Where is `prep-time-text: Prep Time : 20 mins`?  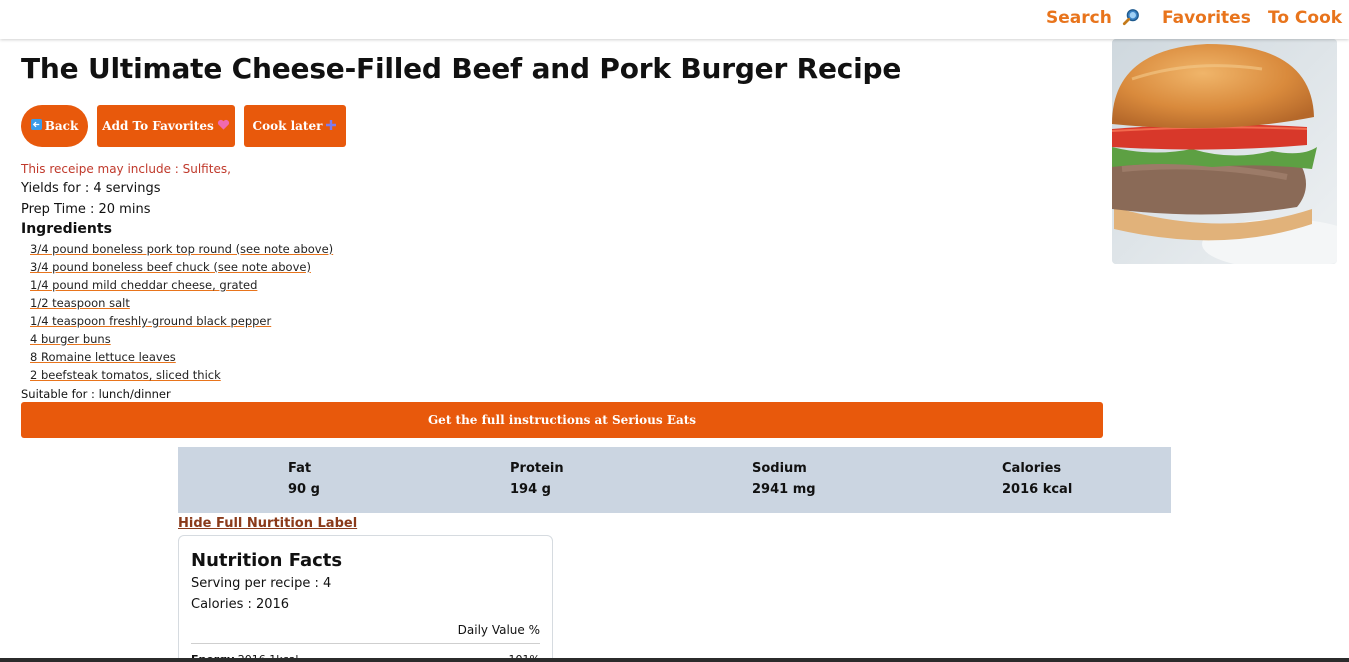 prep-time-text: Prep Time : 20 mins is located at coordinates (86, 209).